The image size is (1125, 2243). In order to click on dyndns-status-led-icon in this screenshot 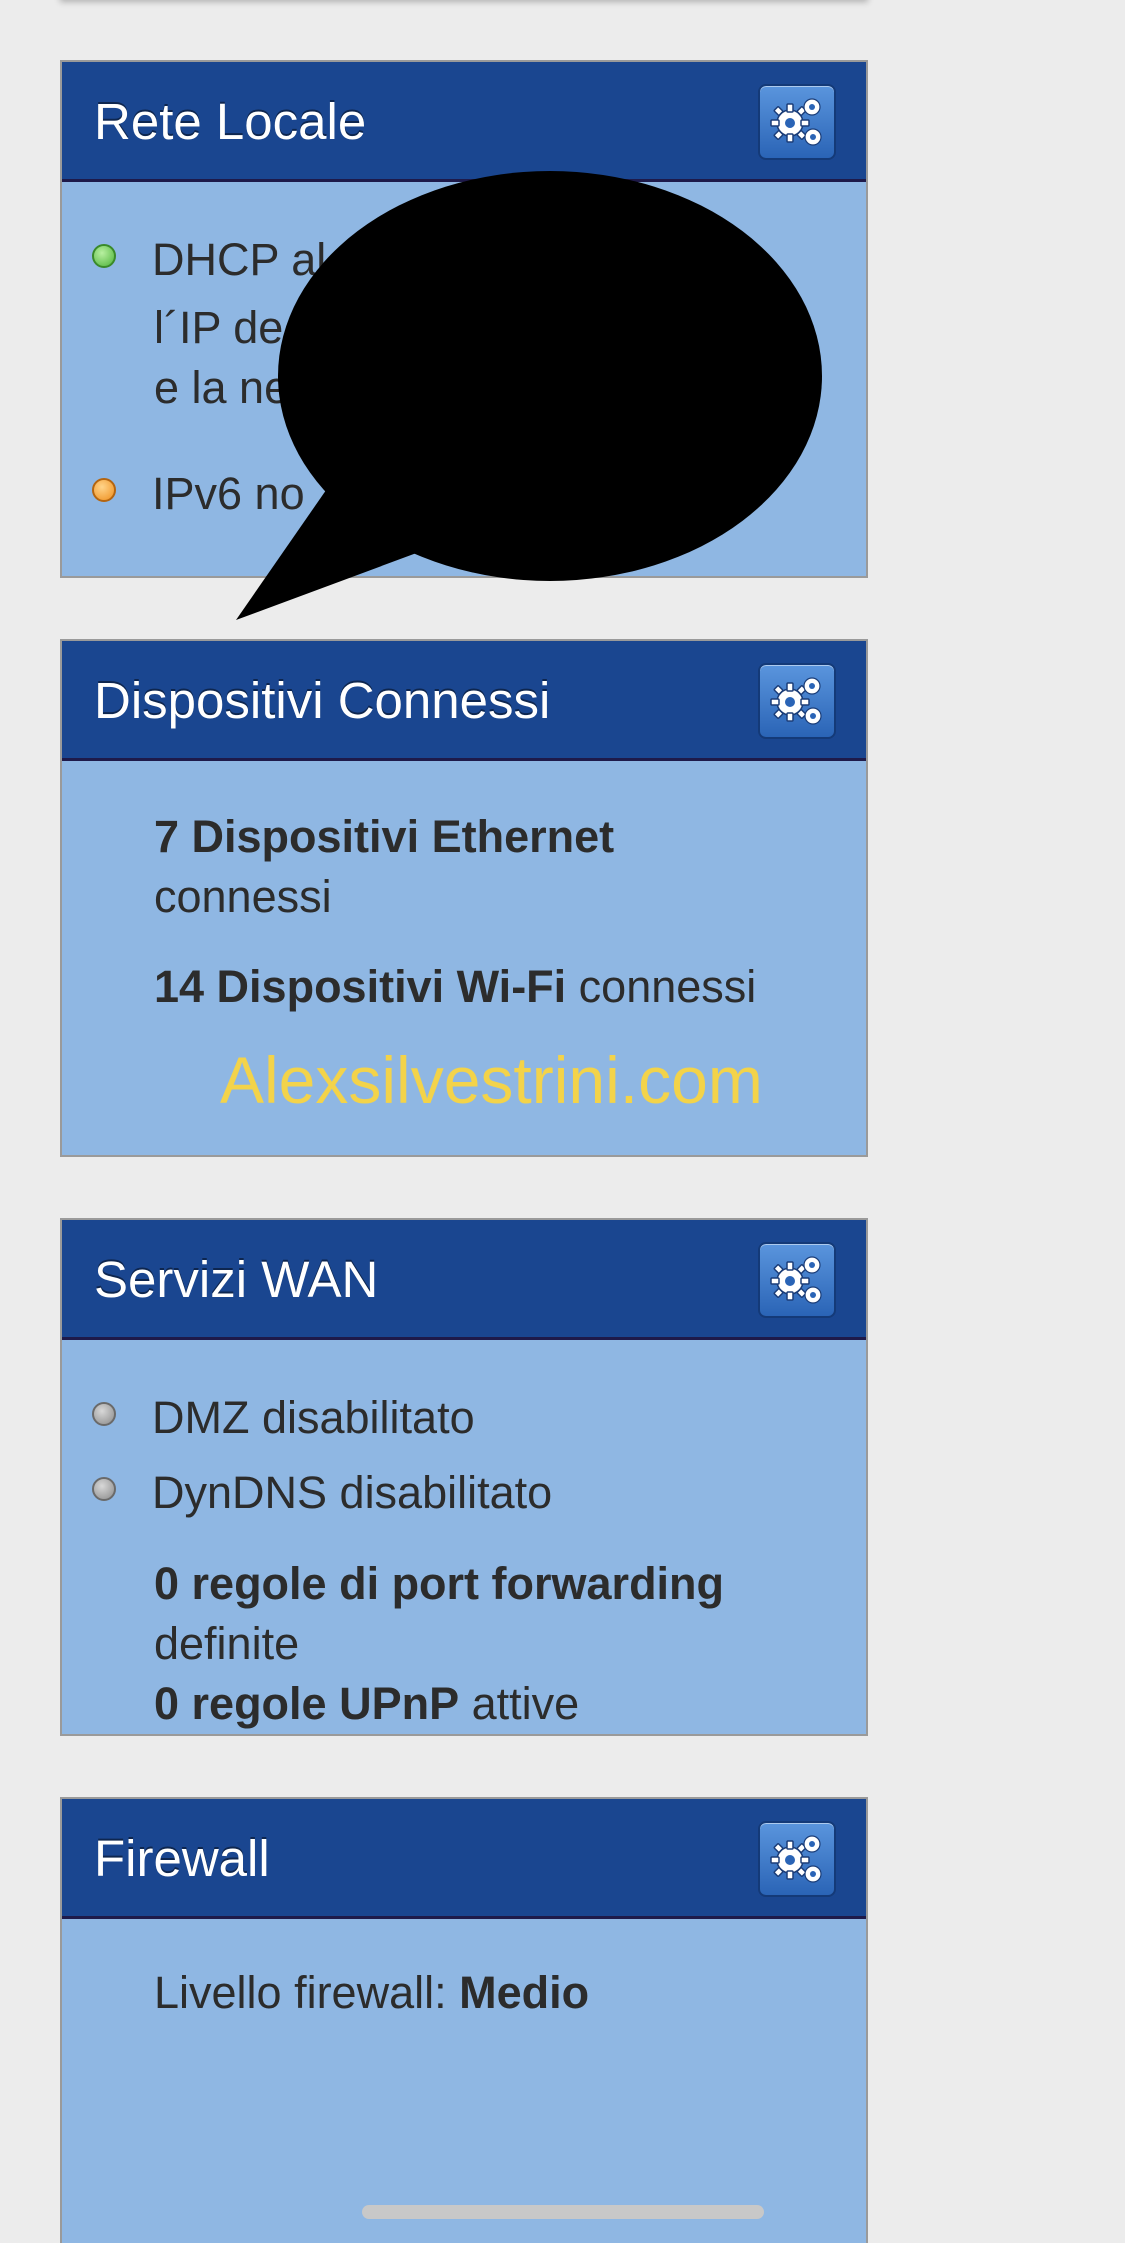, I will do `click(104, 1489)`.